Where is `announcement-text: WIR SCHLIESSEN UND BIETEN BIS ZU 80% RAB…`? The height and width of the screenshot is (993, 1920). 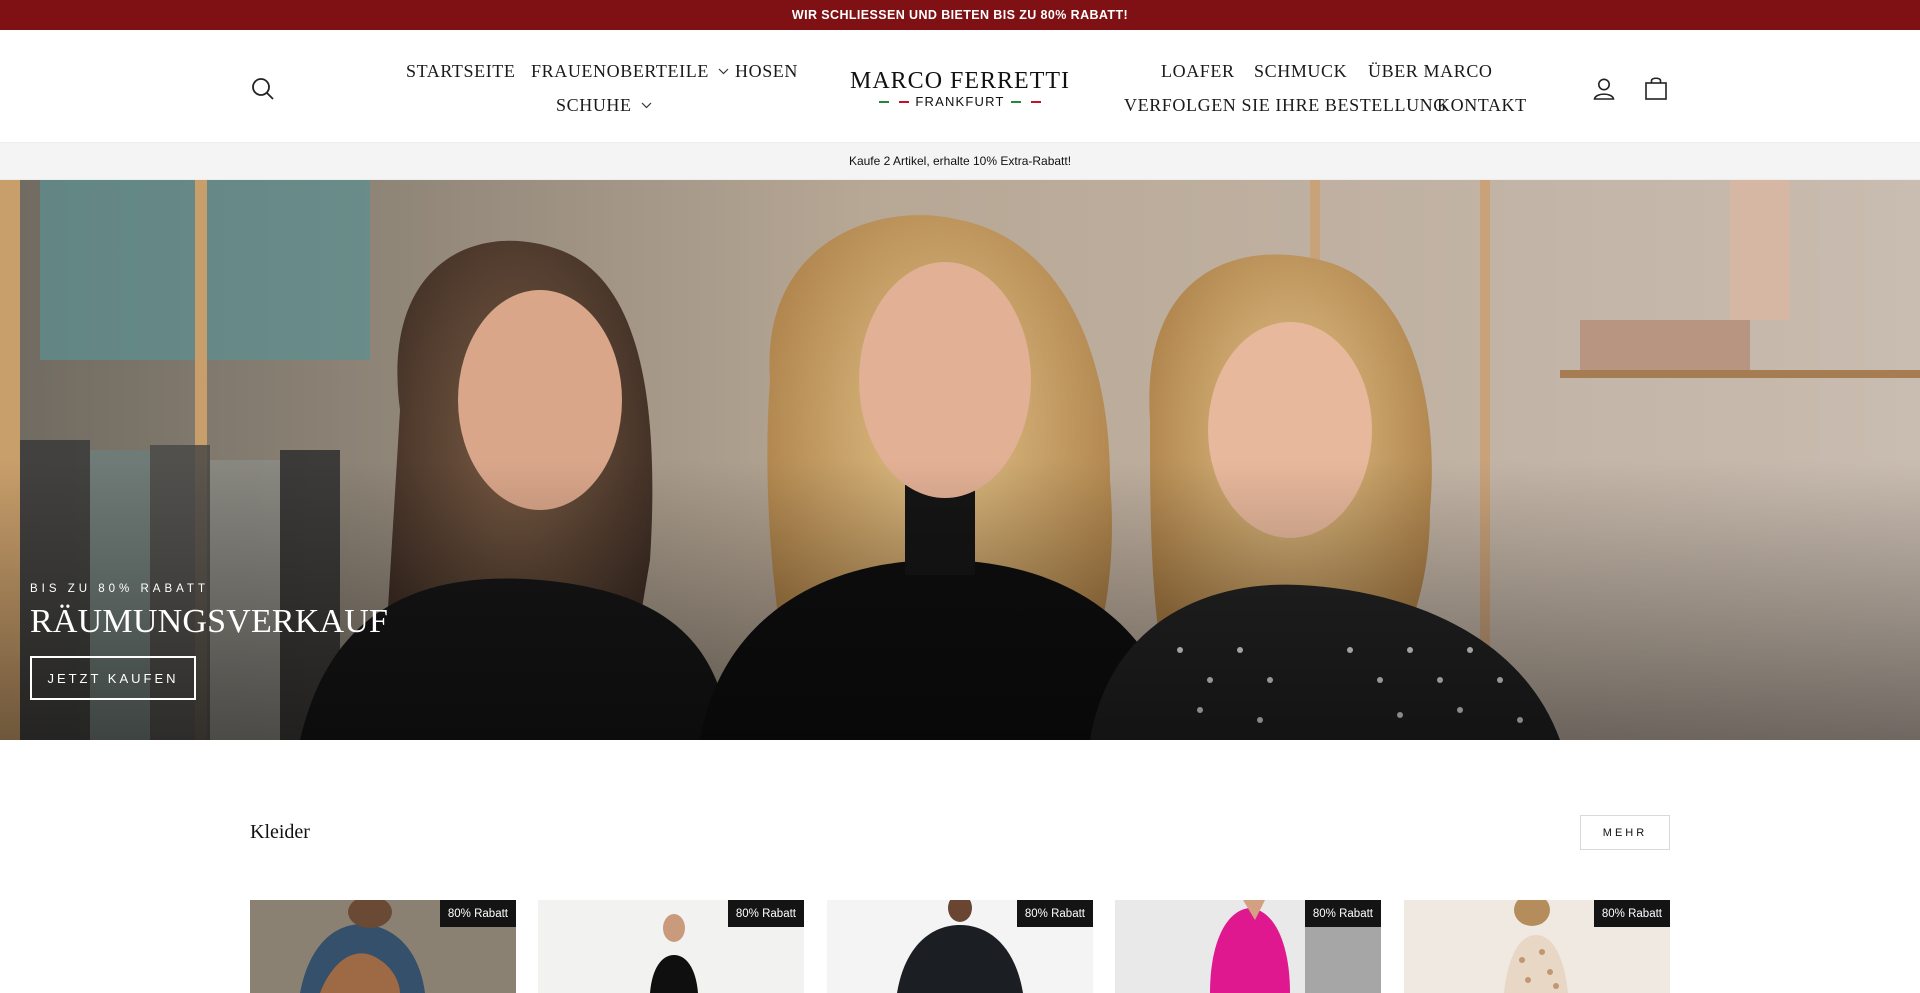
announcement-text: WIR SCHLIESSEN UND BIETEN BIS ZU 80% RAB… is located at coordinates (960, 15).